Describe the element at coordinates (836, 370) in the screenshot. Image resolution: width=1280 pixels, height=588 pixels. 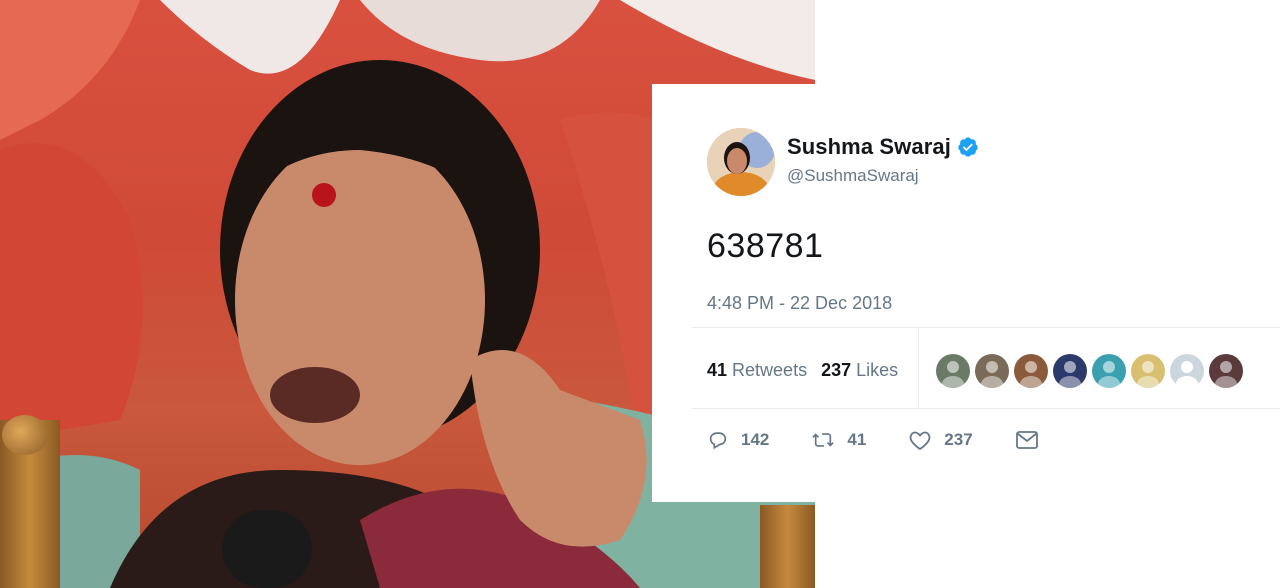
I see `likes-count: 237` at that location.